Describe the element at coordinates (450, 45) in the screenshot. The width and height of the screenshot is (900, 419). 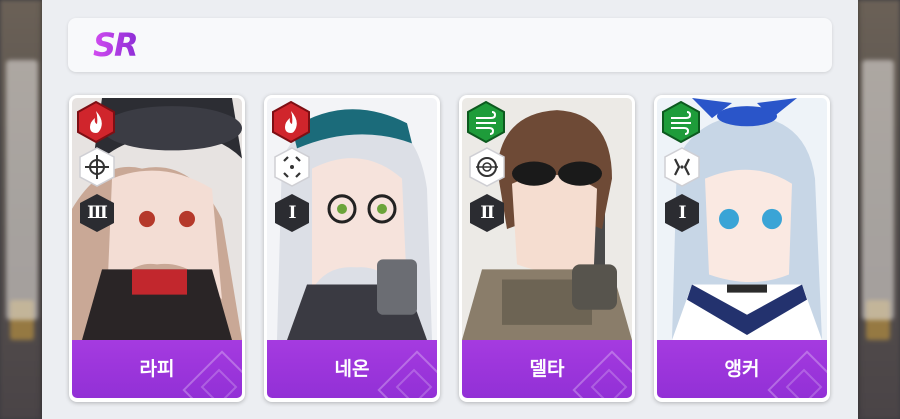
I see `grade-header: SR` at that location.